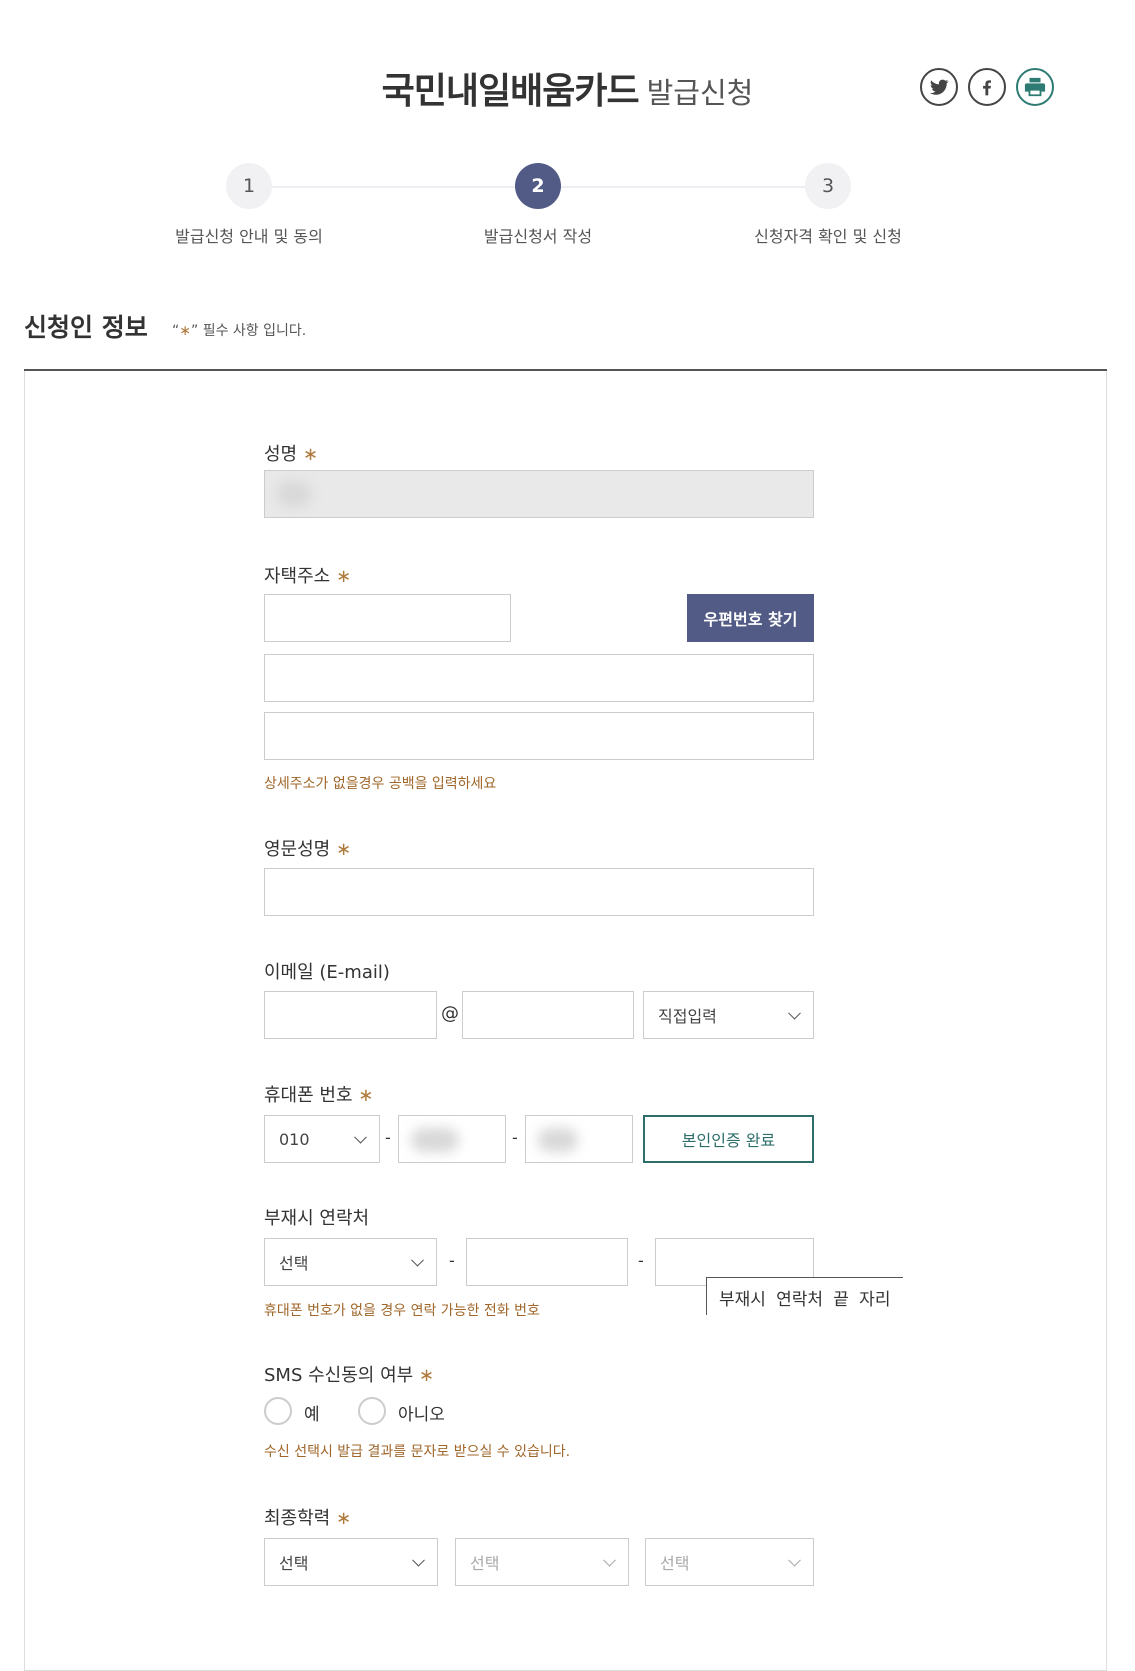 Image resolution: width=1135 pixels, height=1671 pixels. What do you see at coordinates (750, 618) in the screenshot?
I see `zipcode-search-button: 우편번호 찾기` at bounding box center [750, 618].